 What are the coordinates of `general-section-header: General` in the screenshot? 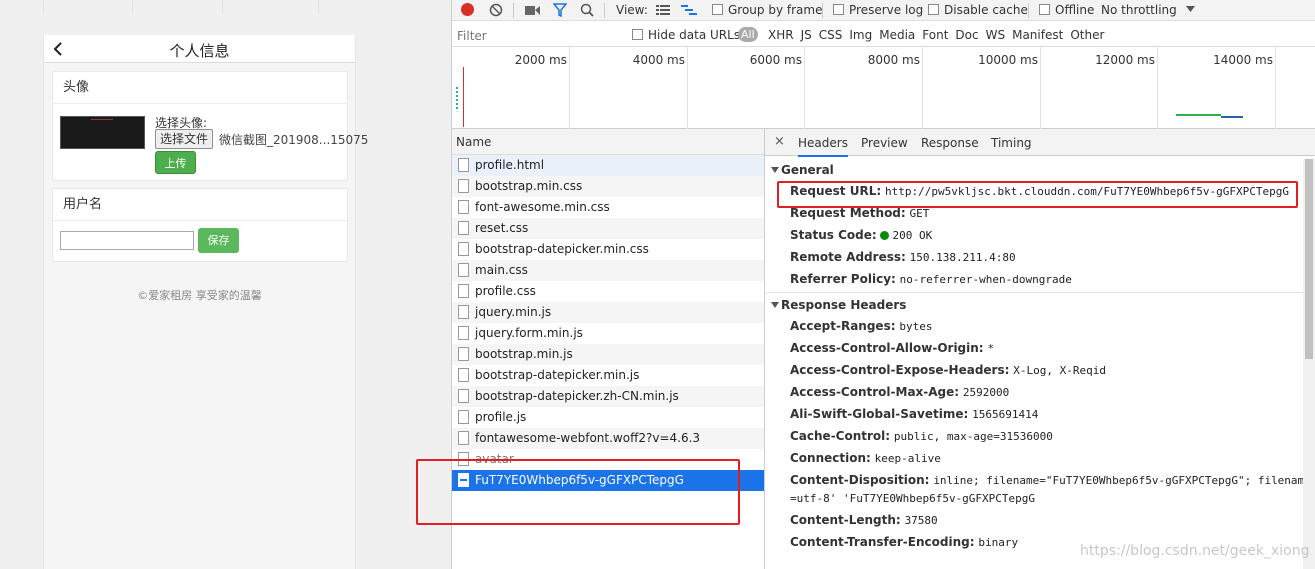 It's located at (1040, 170).